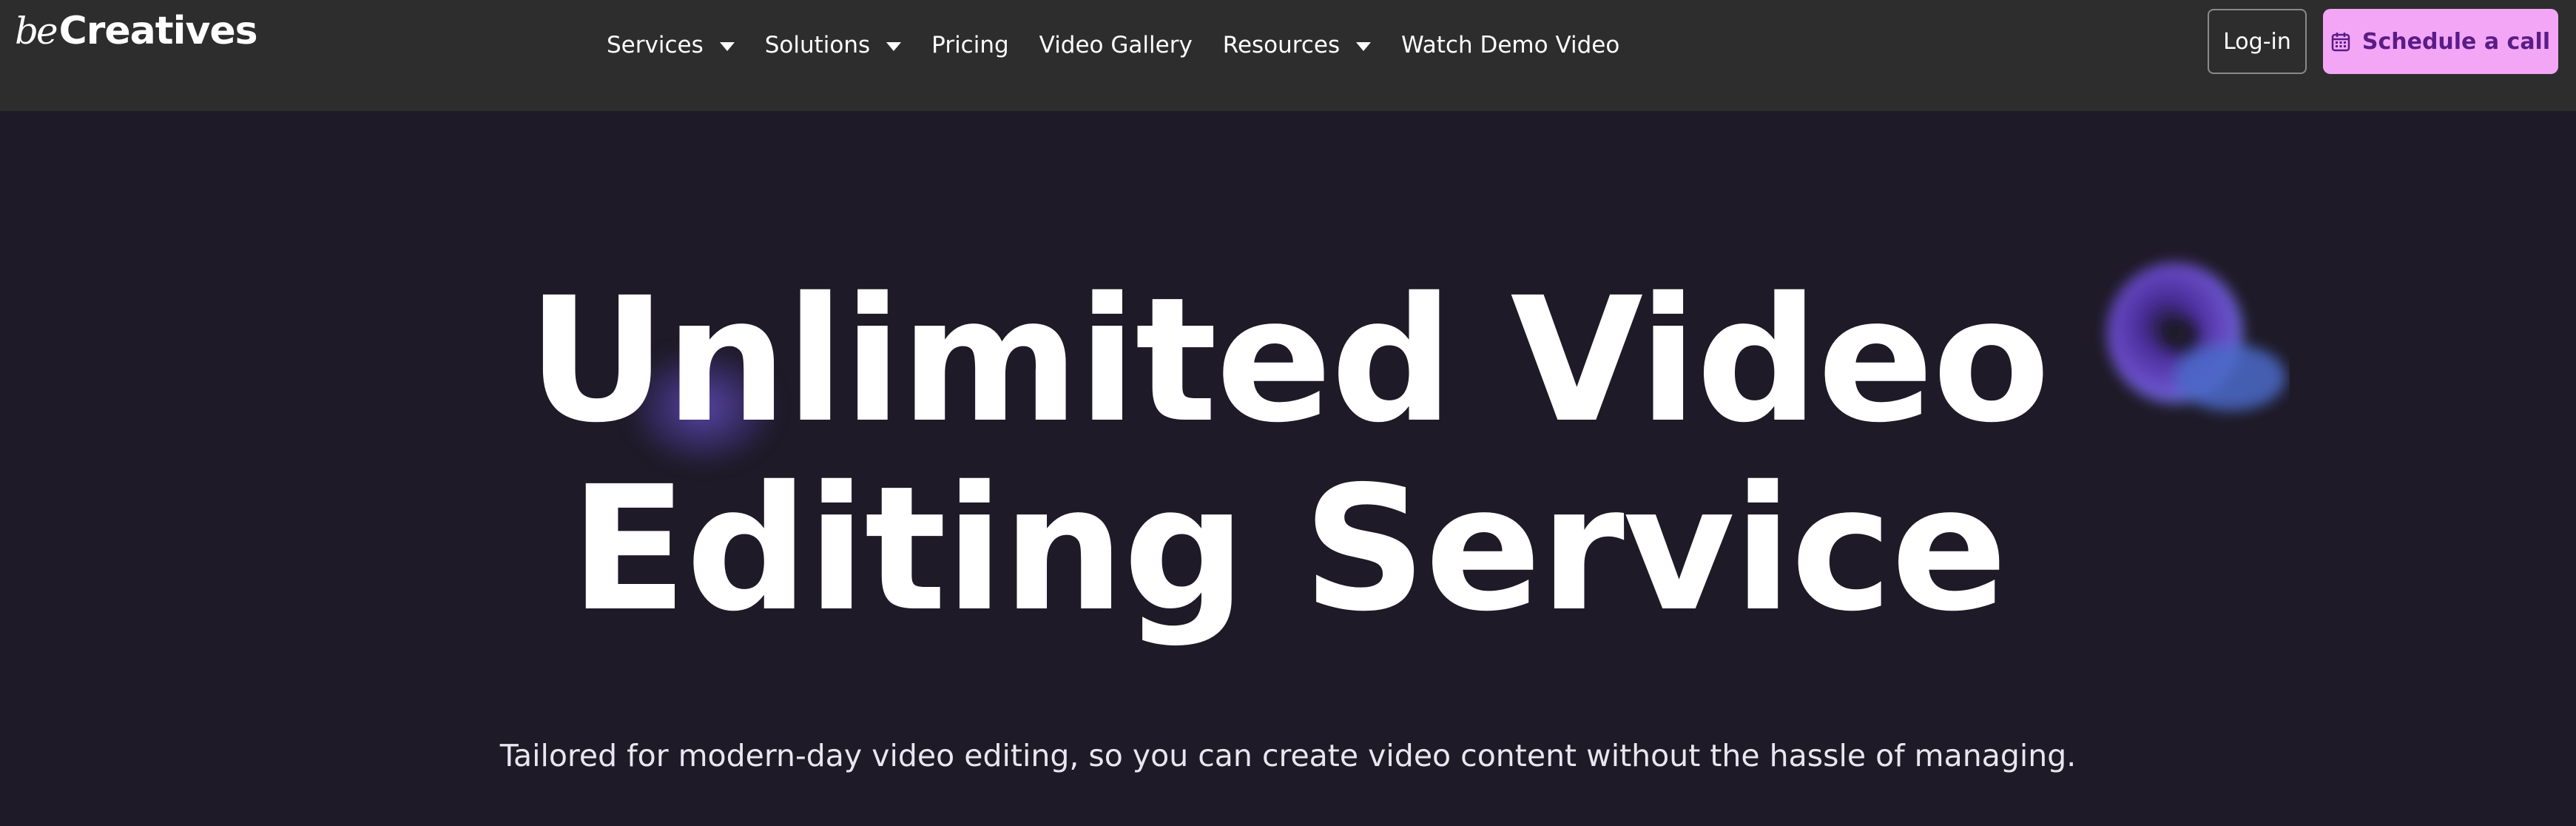 The width and height of the screenshot is (2576, 826). What do you see at coordinates (1289, 549) in the screenshot?
I see `hero-title-line2: Editing Service` at bounding box center [1289, 549].